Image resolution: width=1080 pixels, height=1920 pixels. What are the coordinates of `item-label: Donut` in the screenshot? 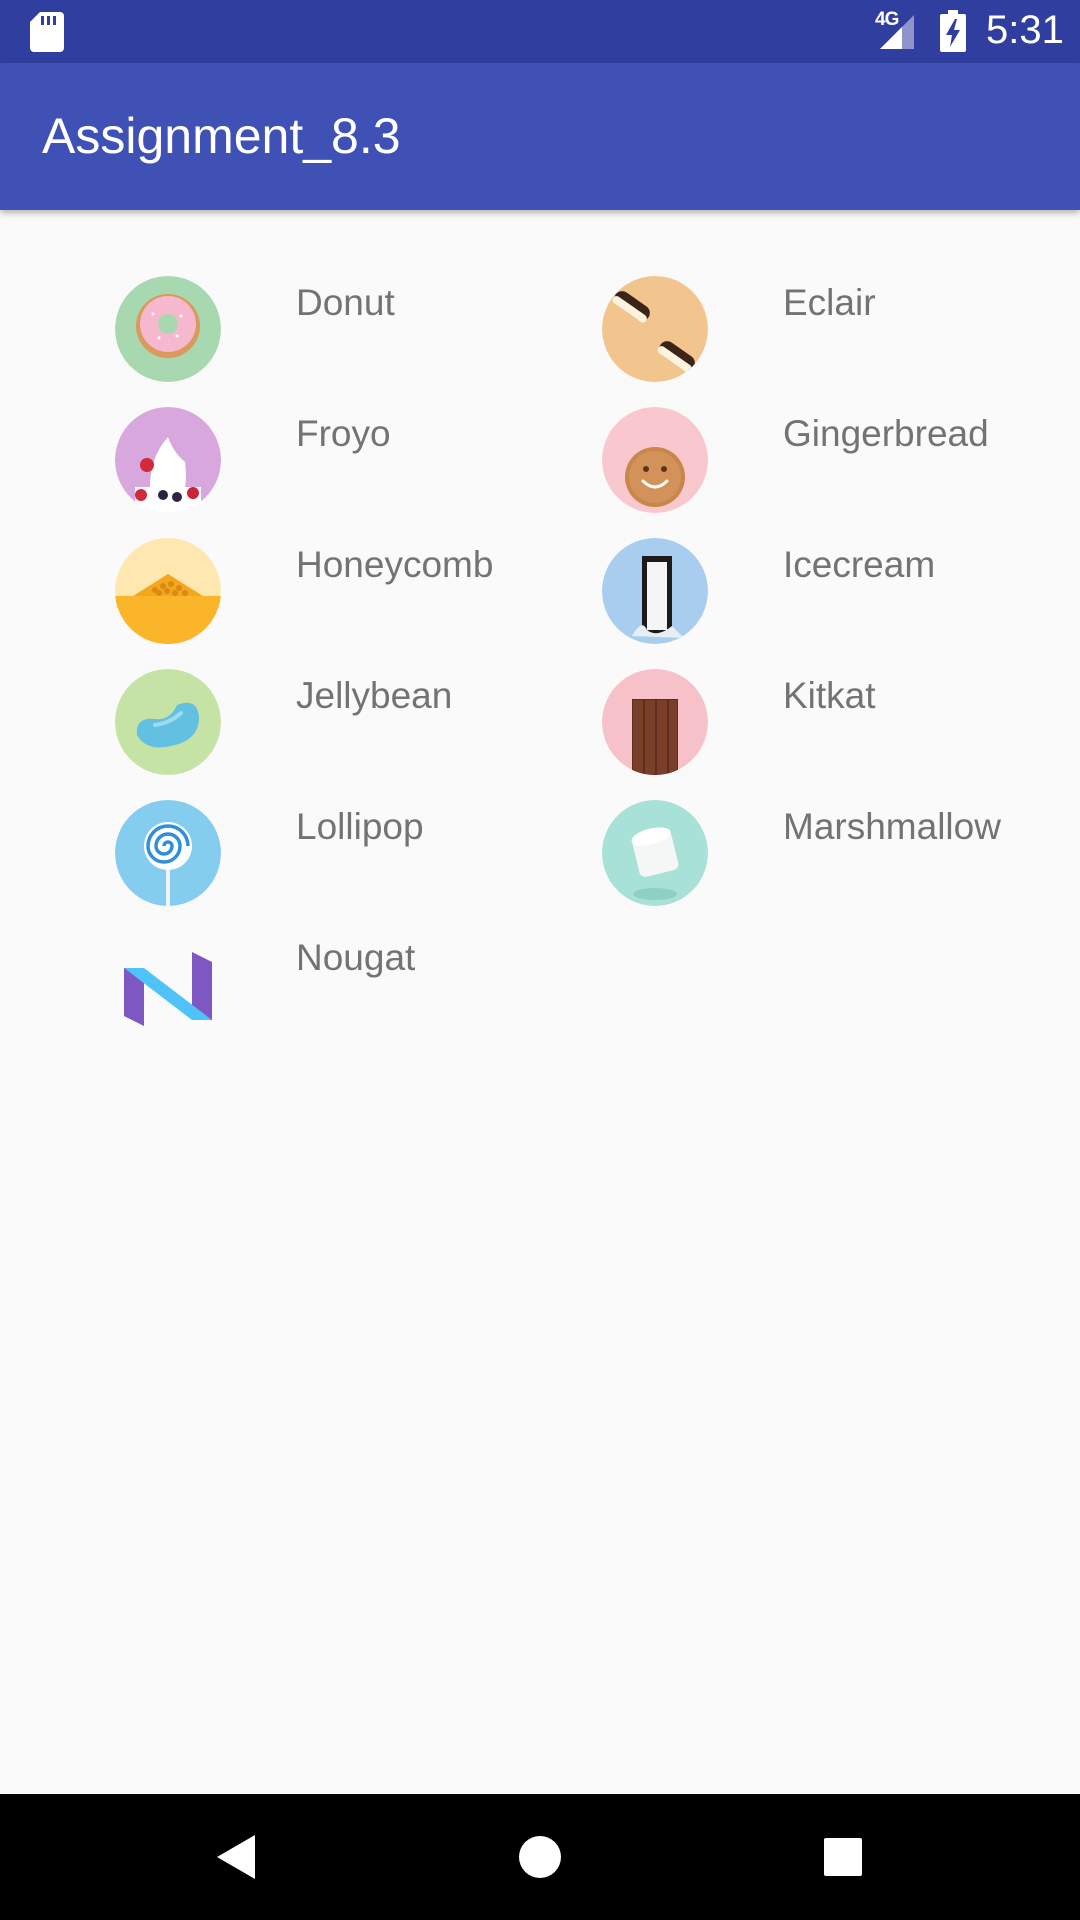 It's located at (345, 302).